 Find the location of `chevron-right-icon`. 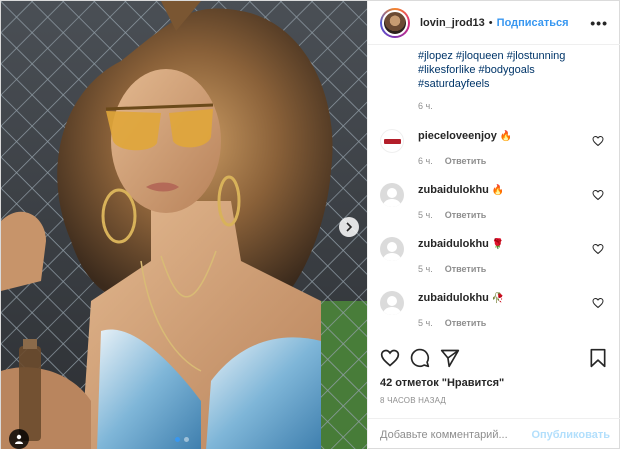

chevron-right-icon is located at coordinates (349, 227).